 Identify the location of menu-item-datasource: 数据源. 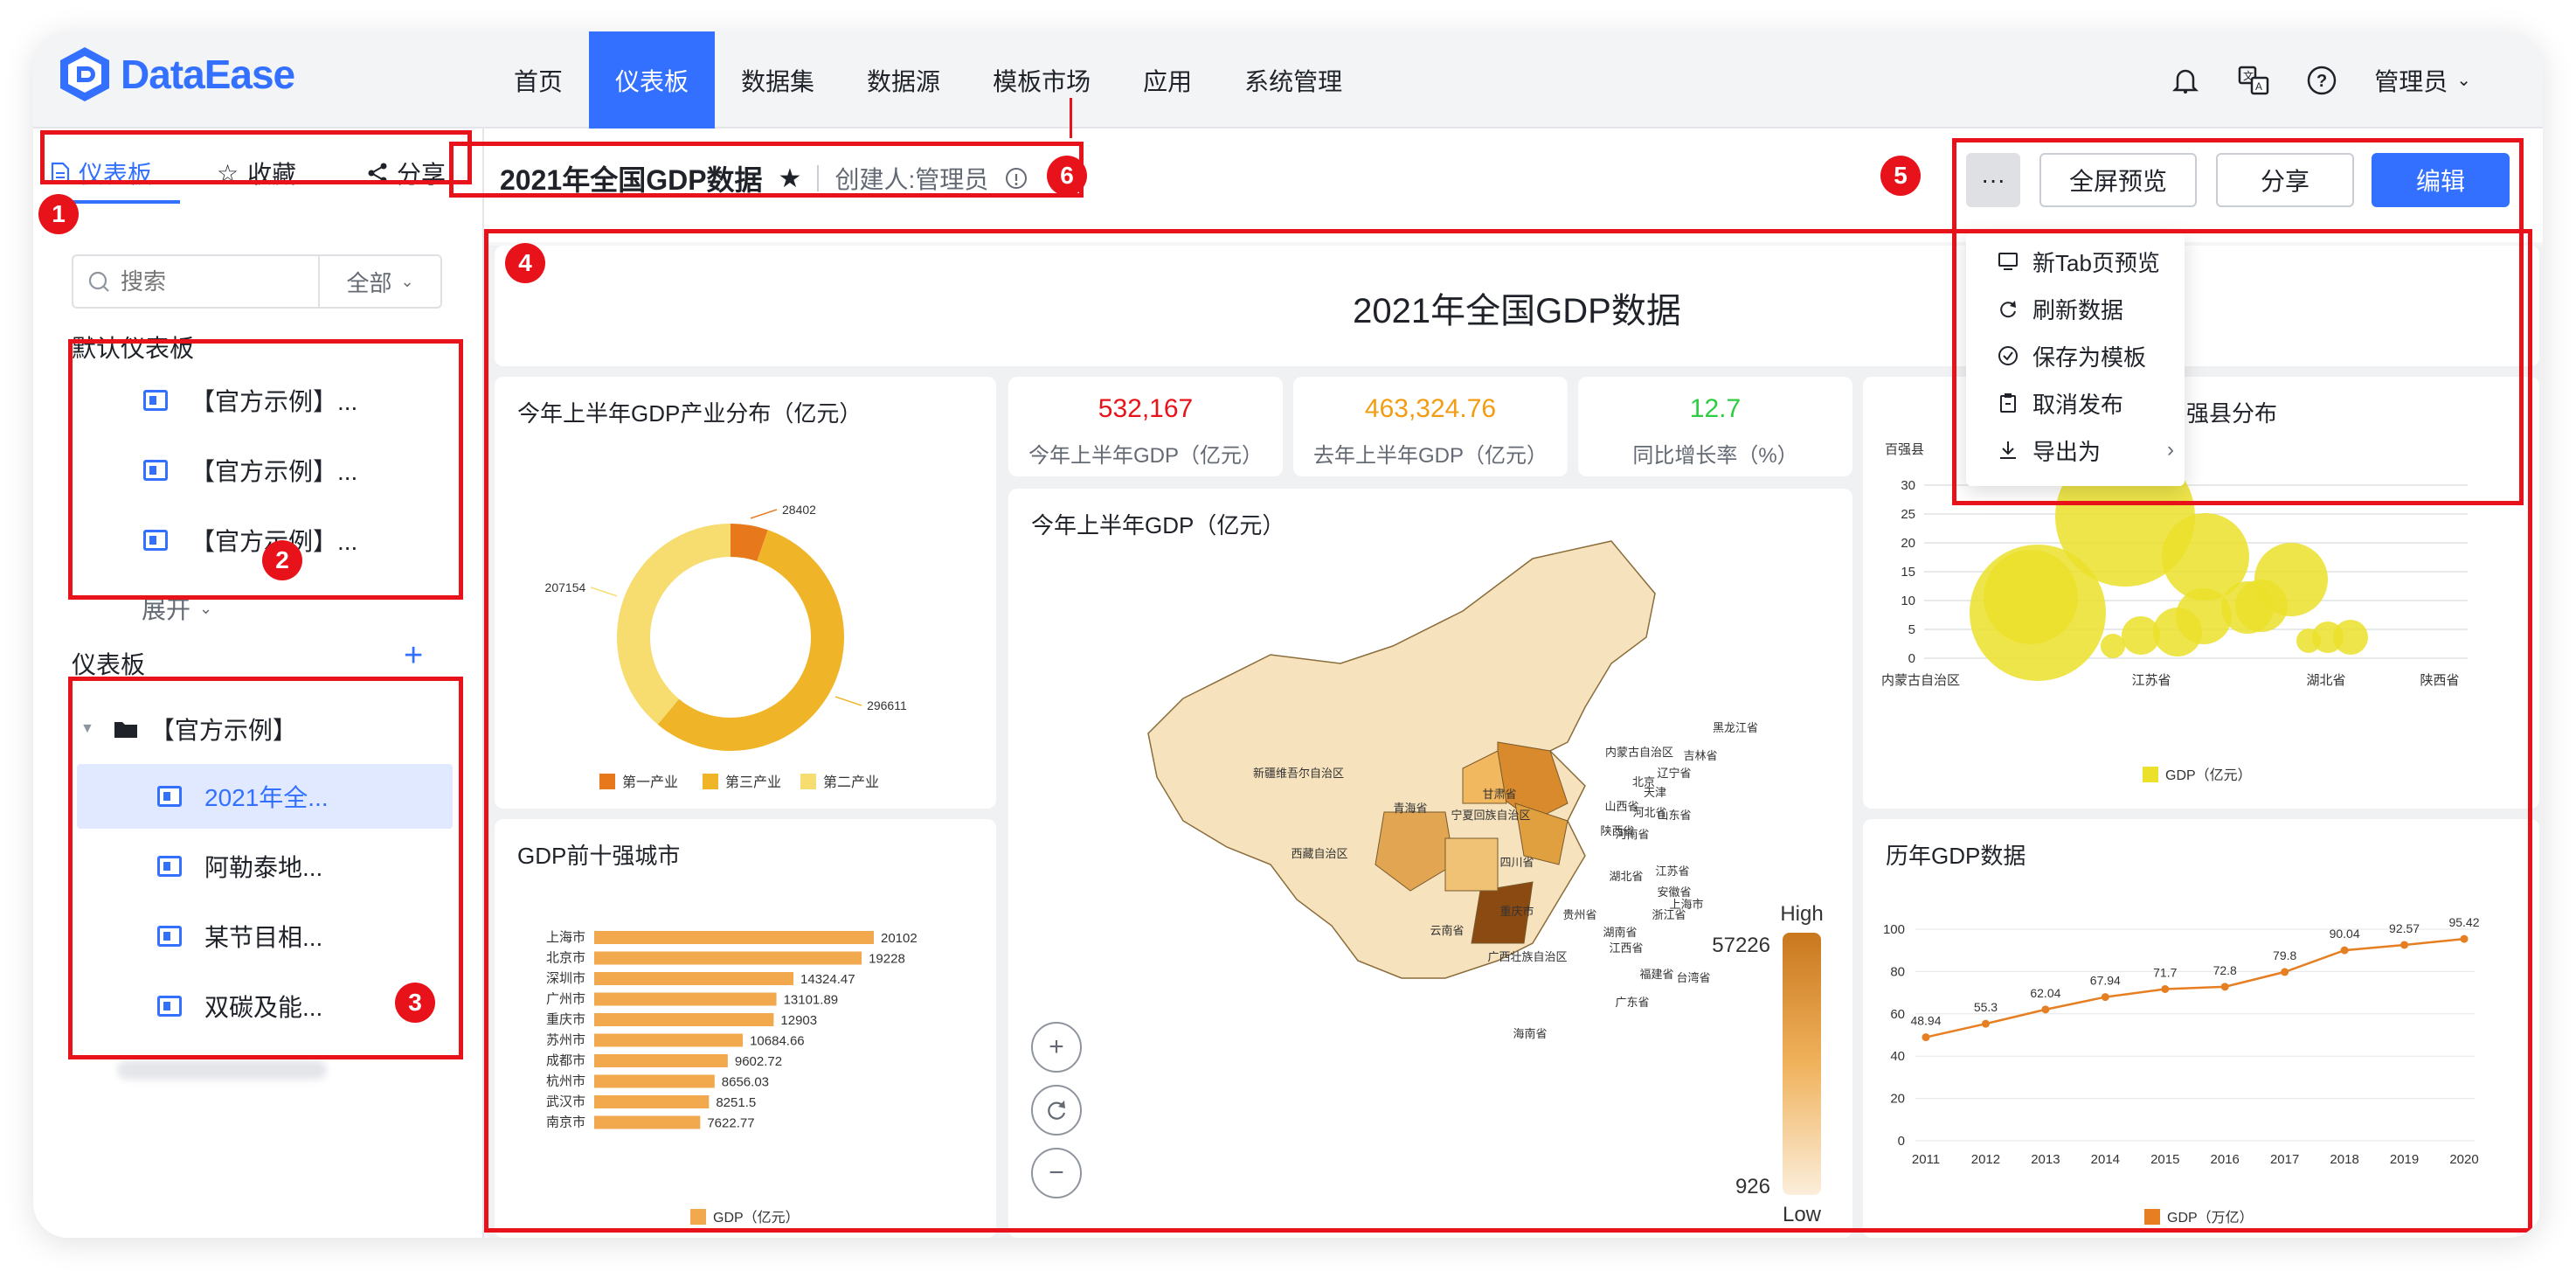
(903, 80).